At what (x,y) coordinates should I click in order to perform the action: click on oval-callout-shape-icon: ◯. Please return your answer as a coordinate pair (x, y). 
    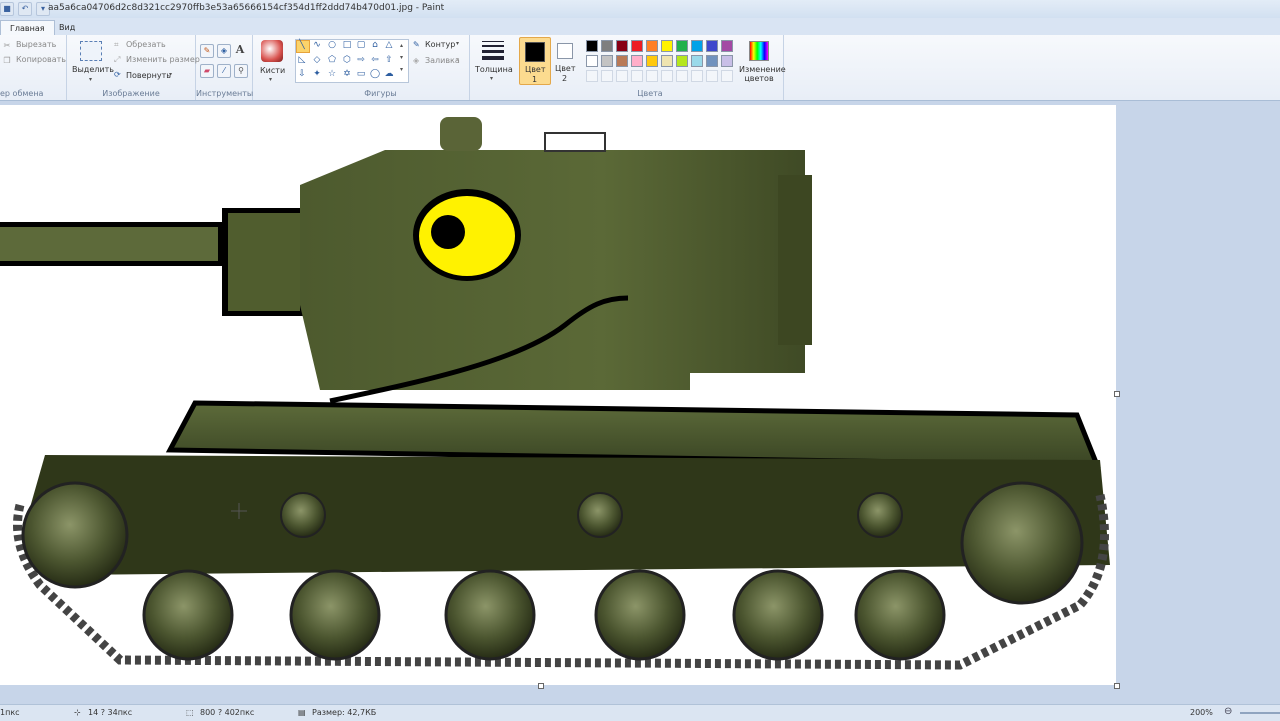
    Looking at the image, I should click on (375, 74).